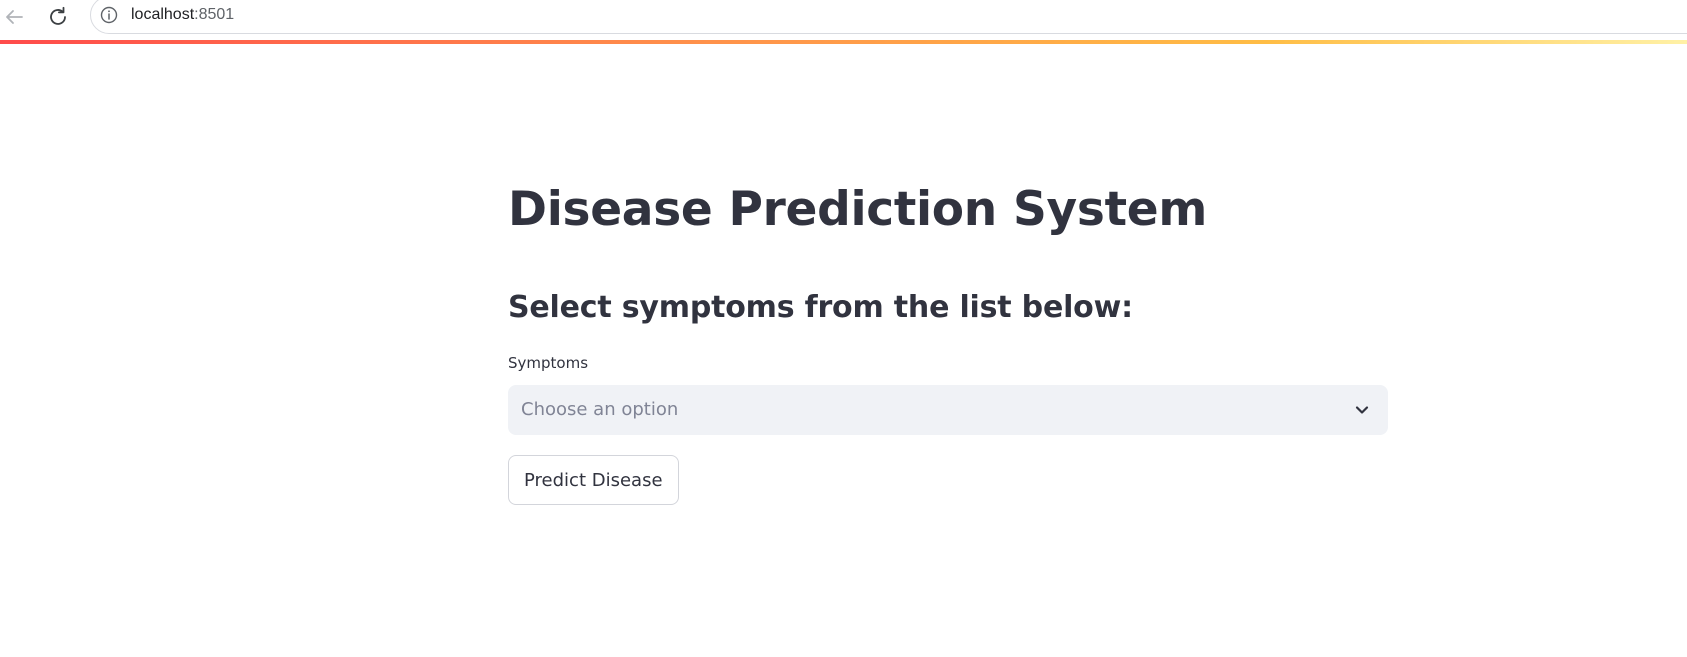 Image resolution: width=1687 pixels, height=657 pixels. Describe the element at coordinates (593, 480) in the screenshot. I see `predict-disease-button: Predict Disease` at that location.